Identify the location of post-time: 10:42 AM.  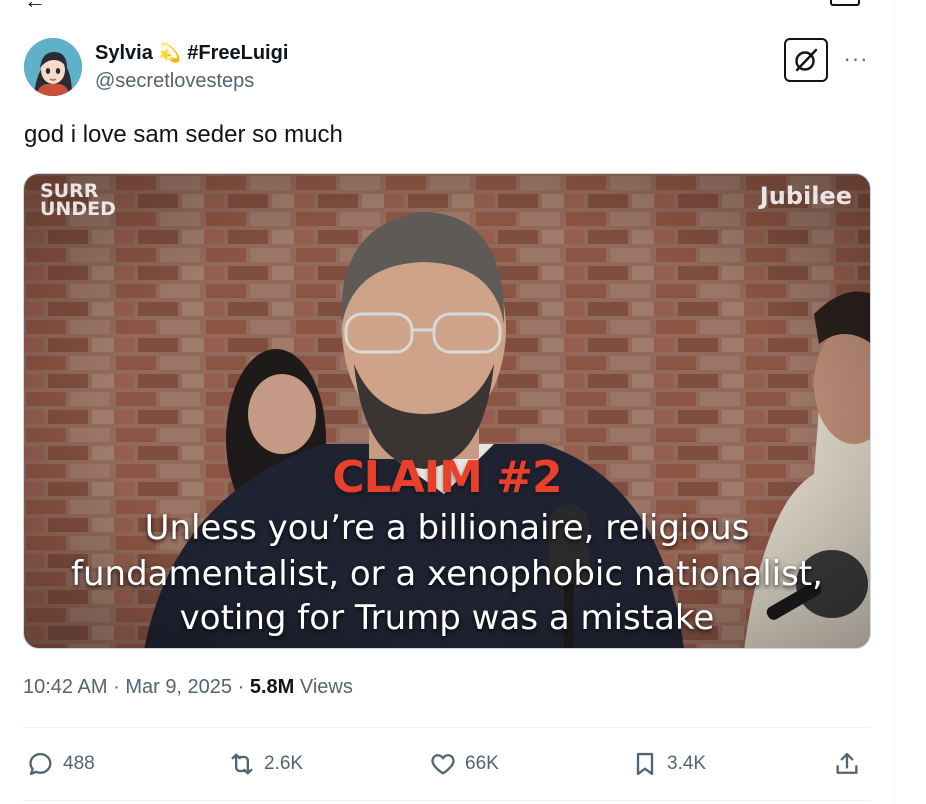
(65, 687).